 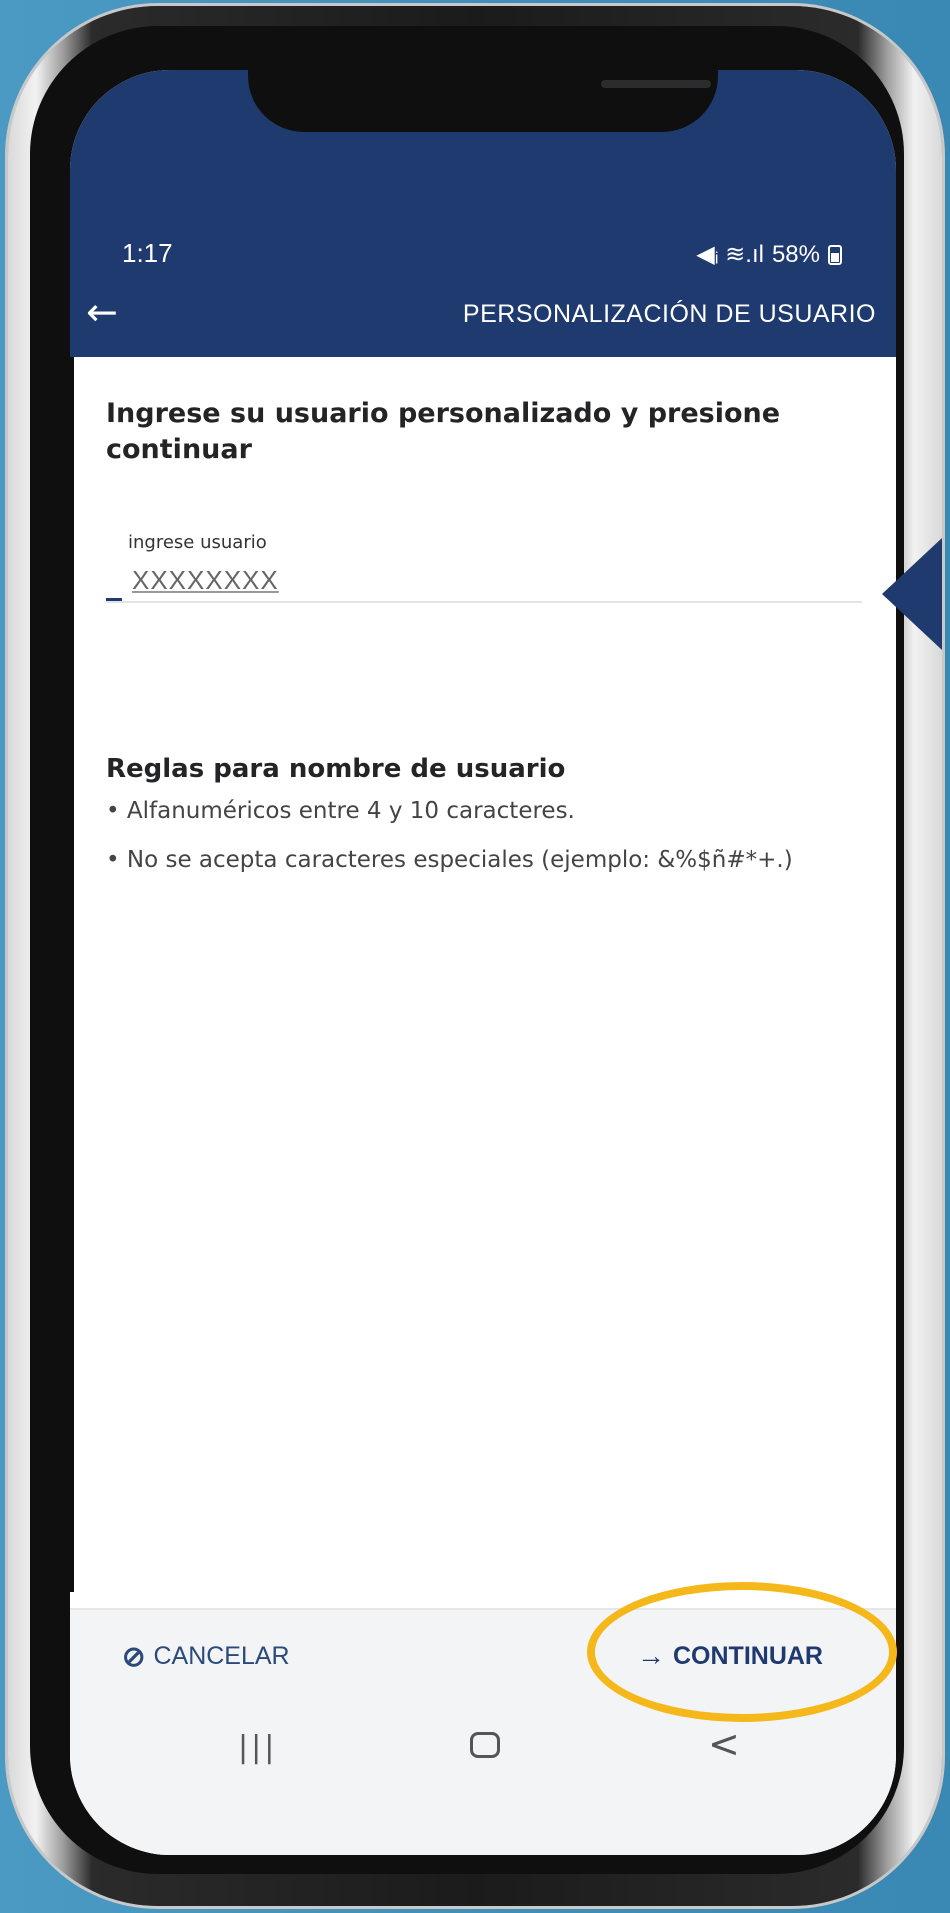 What do you see at coordinates (724, 1744) in the screenshot?
I see `back-nav-icon: <` at bounding box center [724, 1744].